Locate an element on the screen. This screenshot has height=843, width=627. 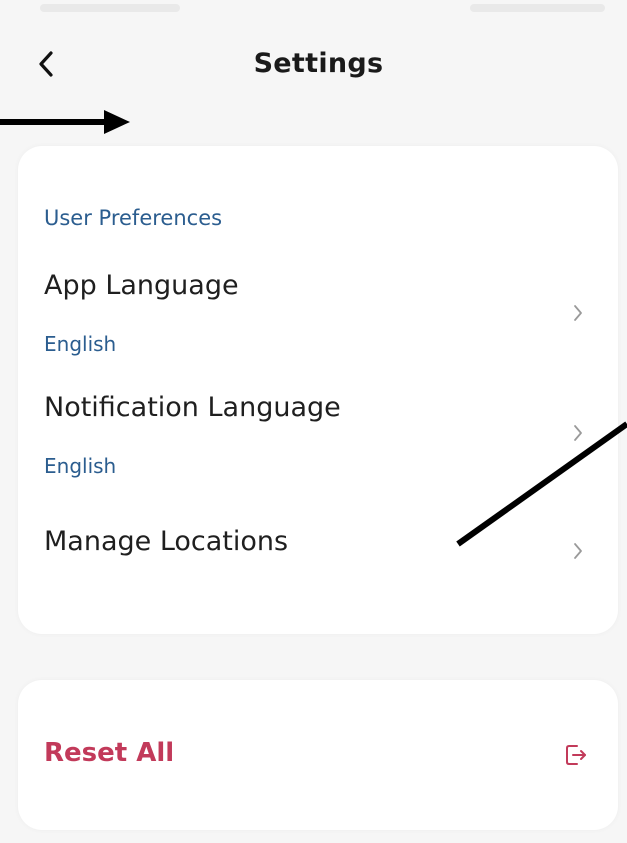
header: Settings is located at coordinates (313, 65).